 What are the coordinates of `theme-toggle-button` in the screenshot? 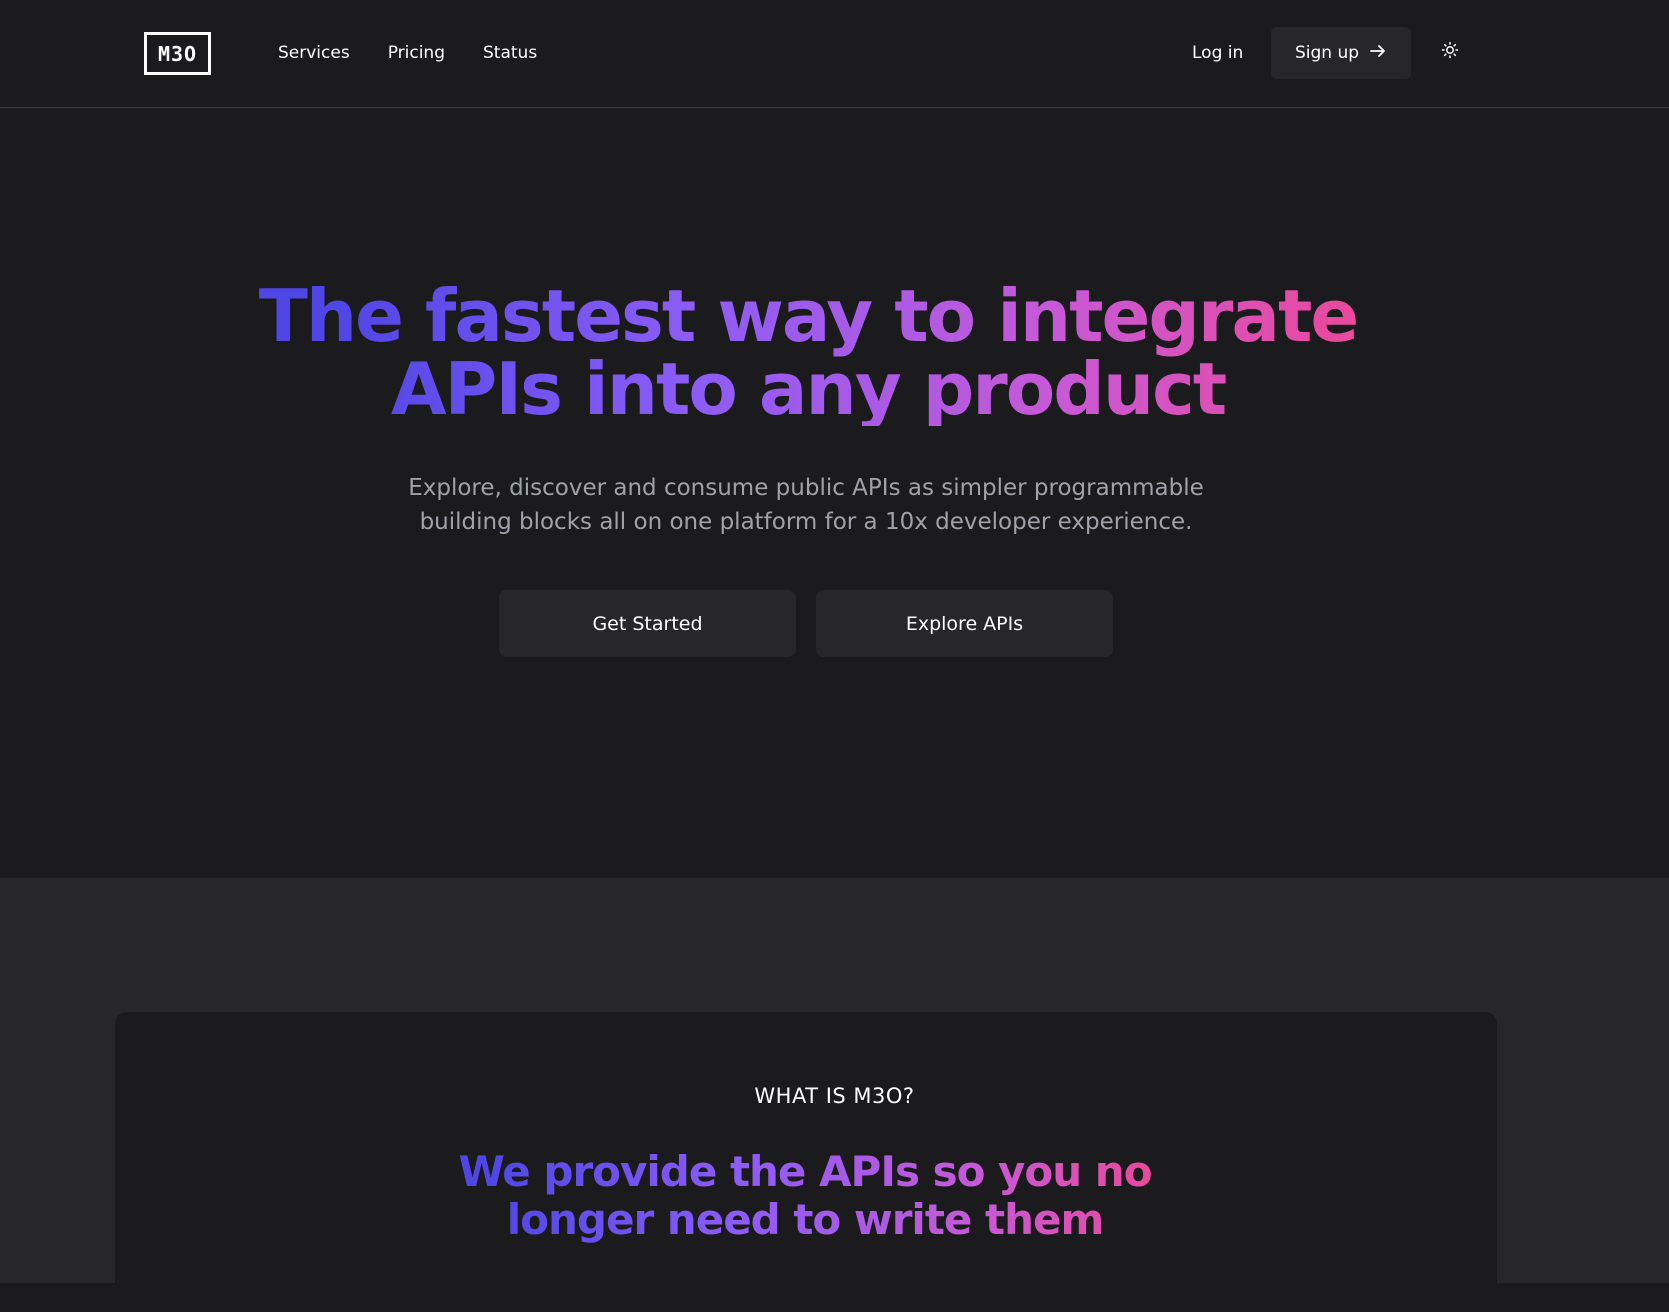 It's located at (1450, 52).